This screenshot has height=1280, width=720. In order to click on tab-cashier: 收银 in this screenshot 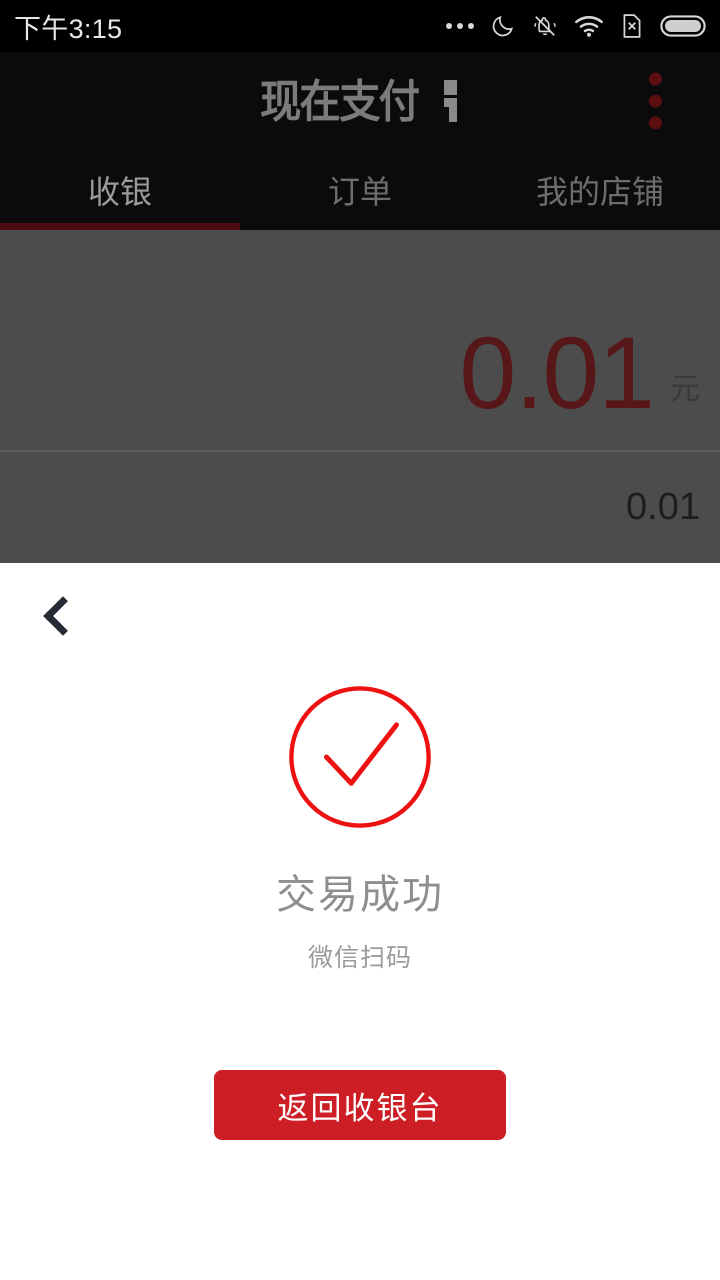, I will do `click(120, 190)`.